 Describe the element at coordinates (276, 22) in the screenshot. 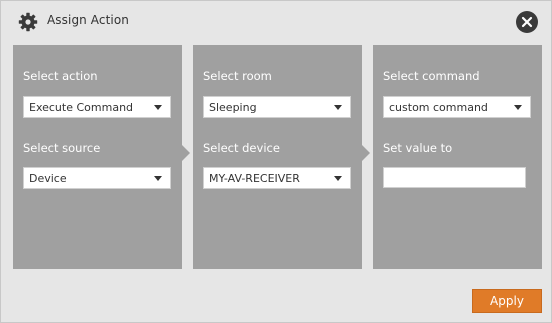

I see `dialog-title-bar: Assign Action` at that location.